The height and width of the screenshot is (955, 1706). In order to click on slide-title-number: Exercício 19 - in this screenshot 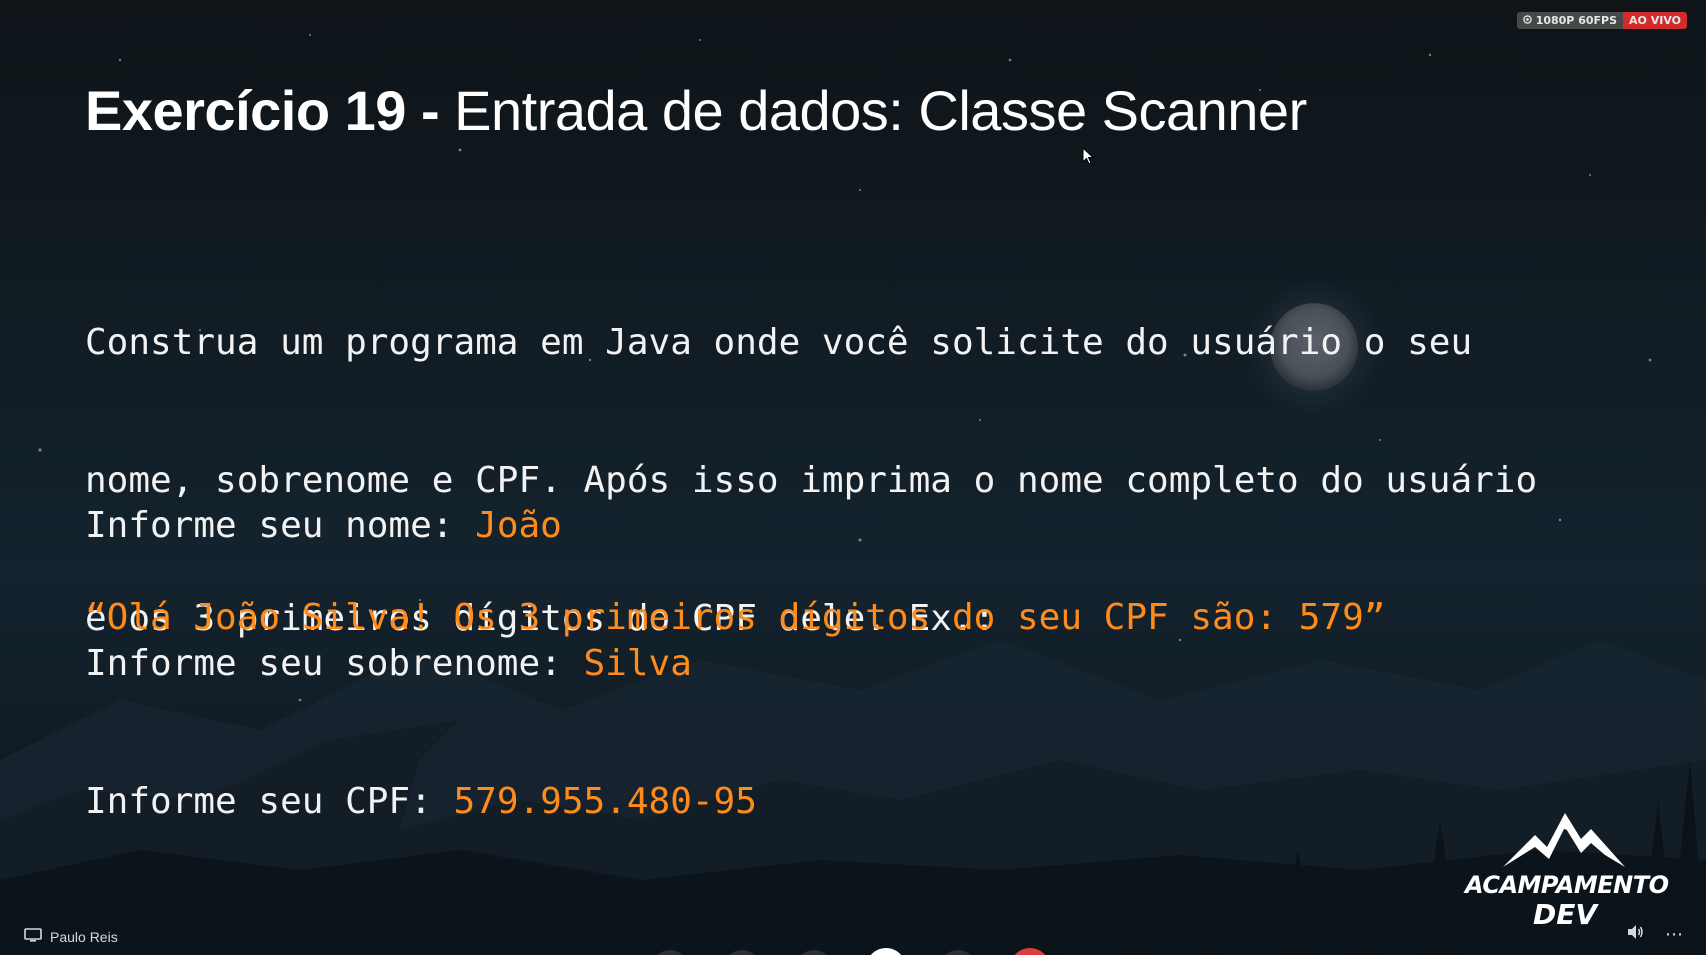, I will do `click(262, 110)`.